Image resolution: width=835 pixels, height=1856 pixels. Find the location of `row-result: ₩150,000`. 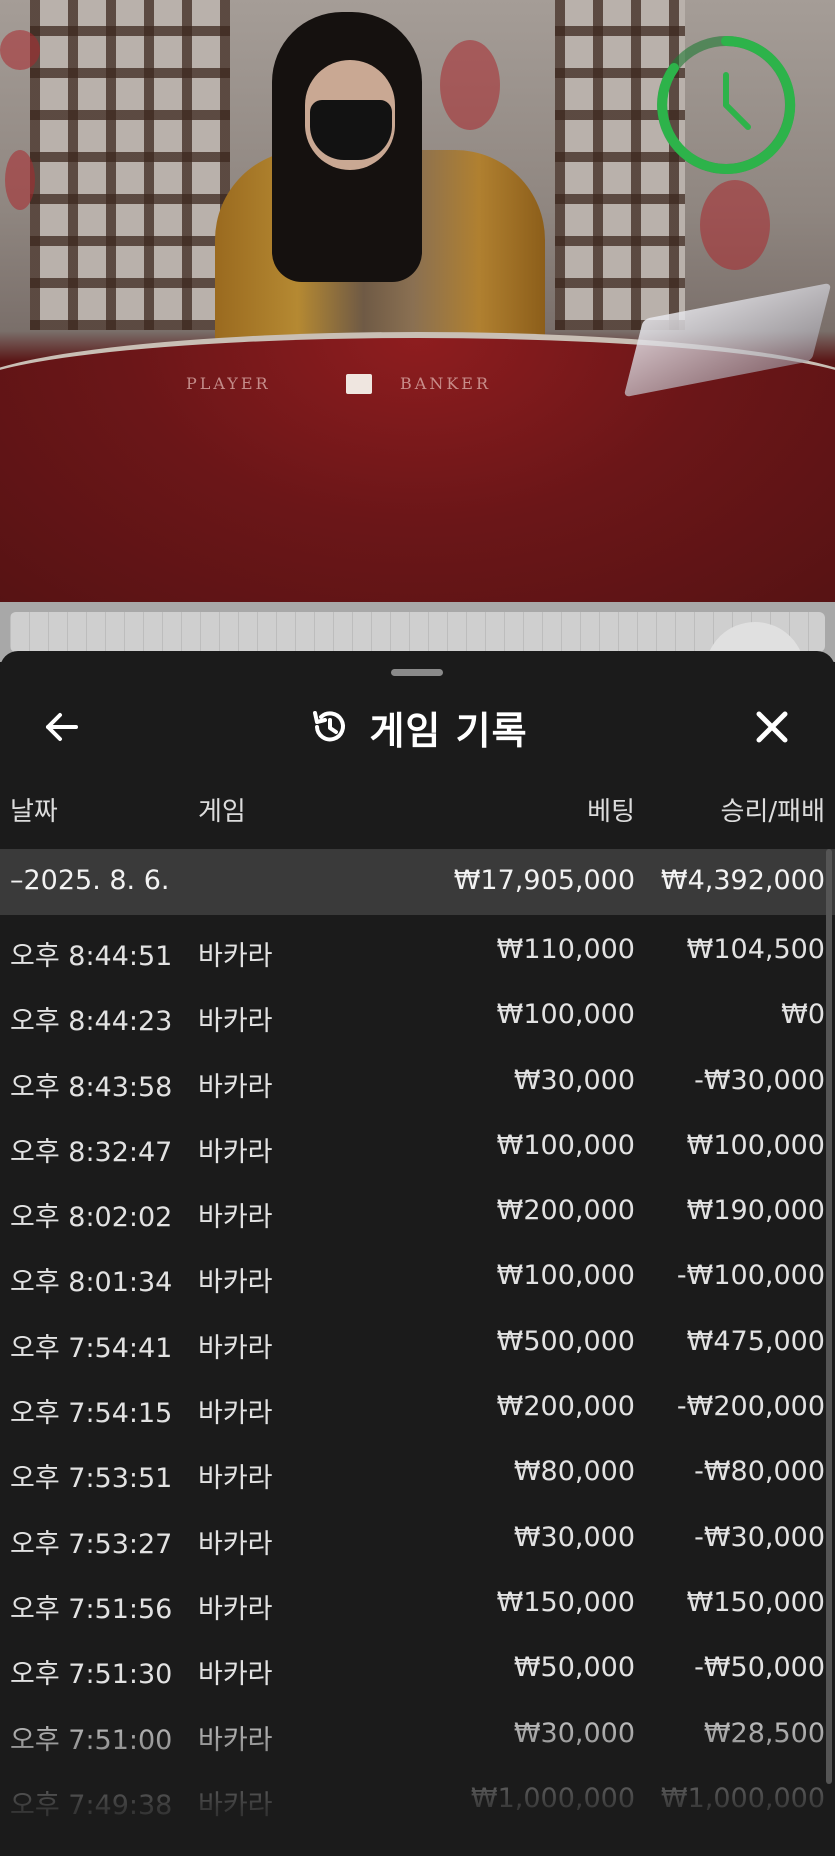

row-result: ₩150,000 is located at coordinates (755, 1602).